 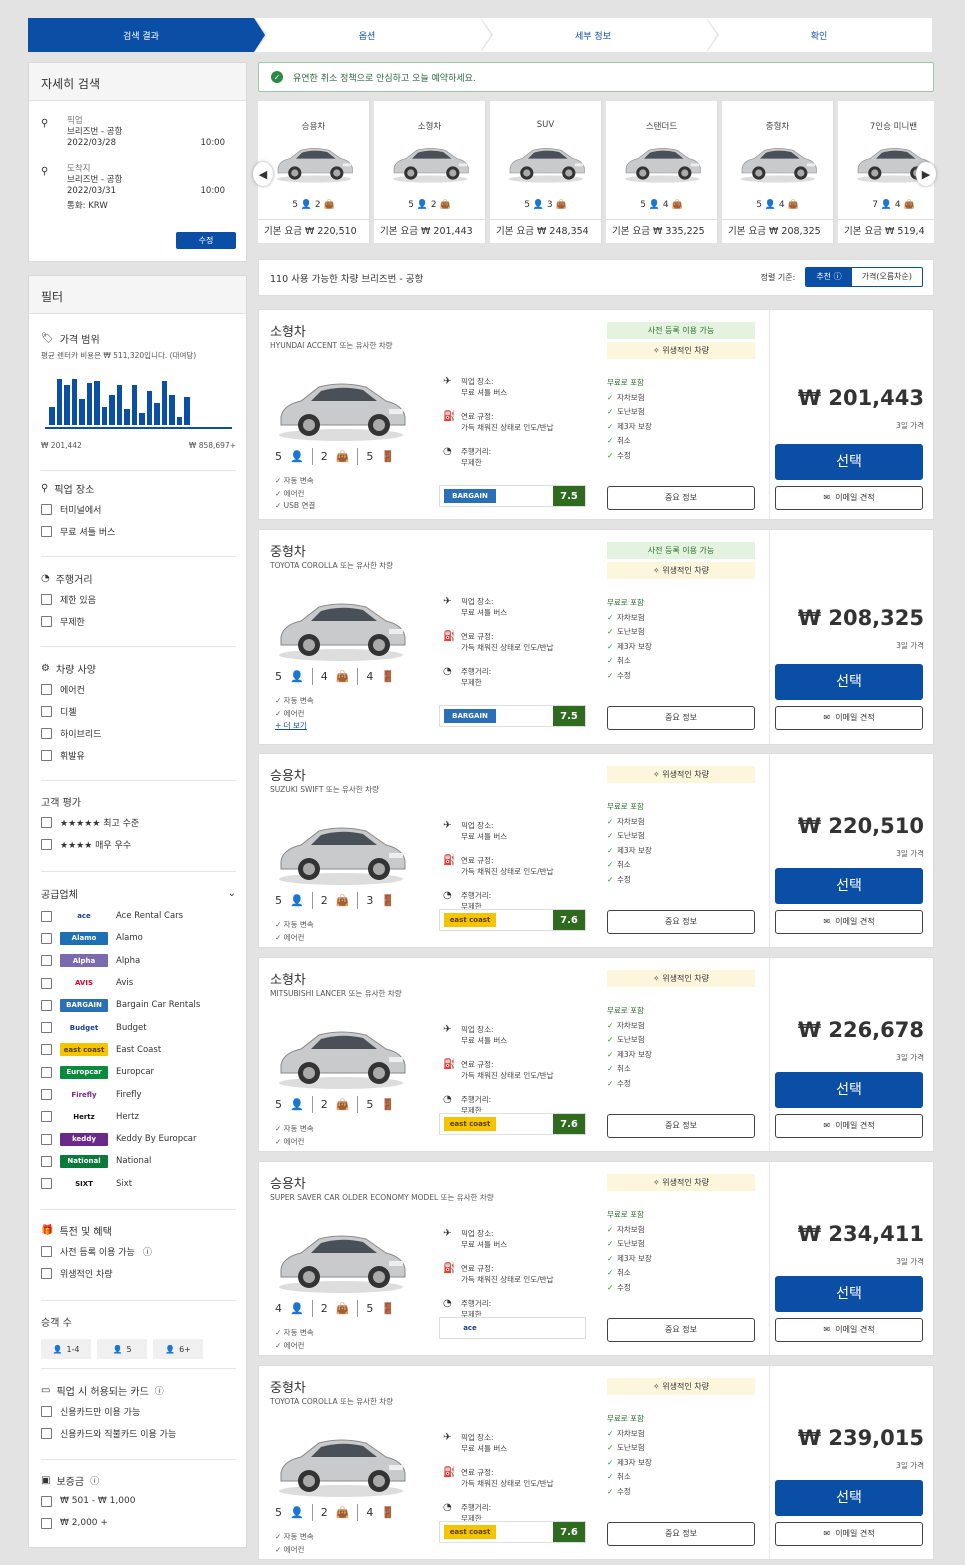 What do you see at coordinates (778, 172) in the screenshot?
I see `category-card: 중형차 5 👤 4 👜 기본 요금 ₩ 208,325` at bounding box center [778, 172].